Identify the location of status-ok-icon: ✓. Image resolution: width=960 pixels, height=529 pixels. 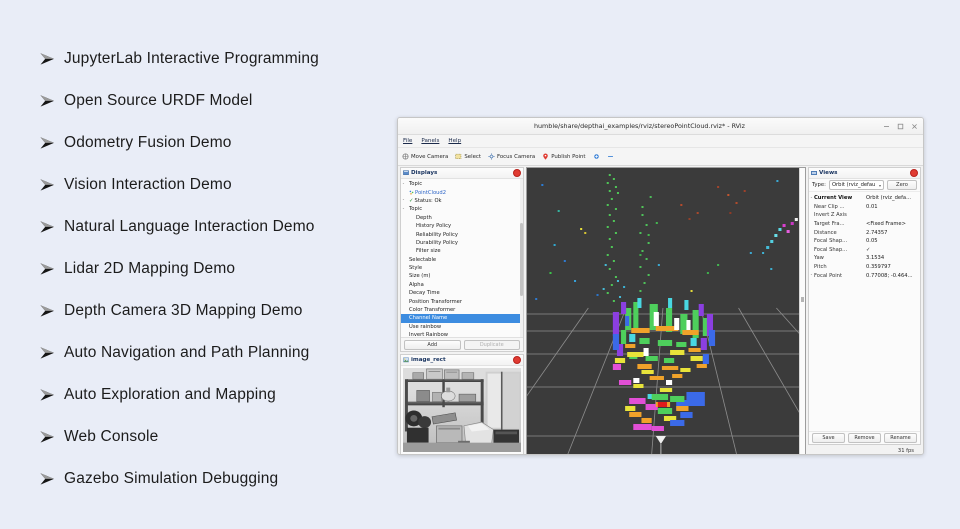
(411, 200).